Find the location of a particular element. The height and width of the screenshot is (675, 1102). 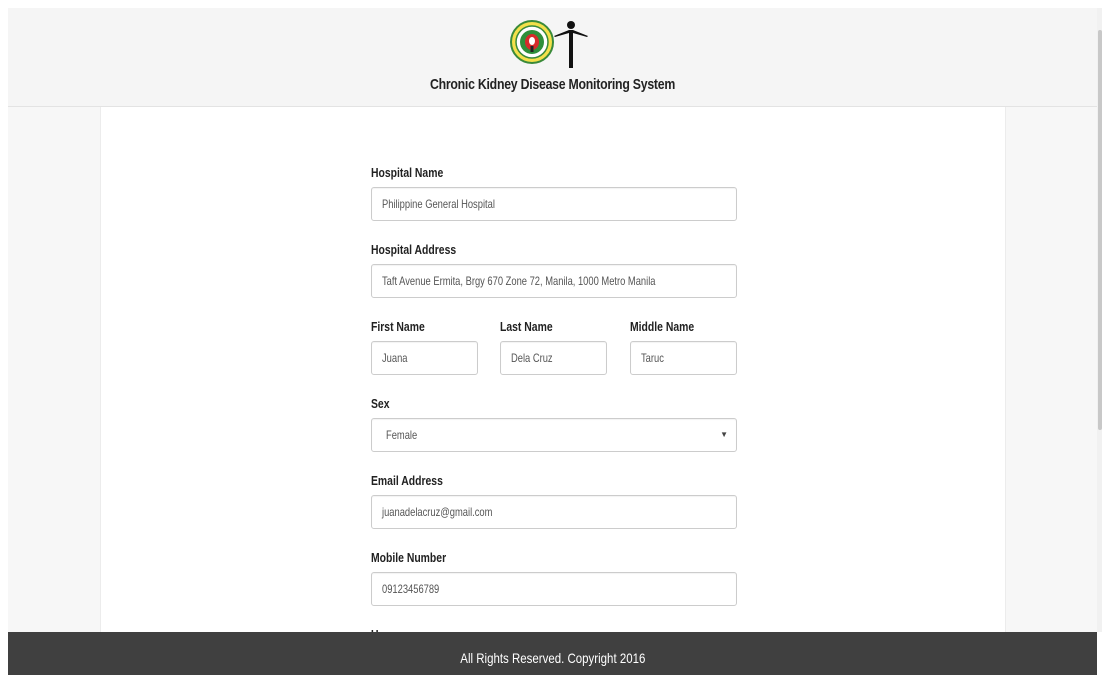

society-seal-icon is located at coordinates (532, 42).